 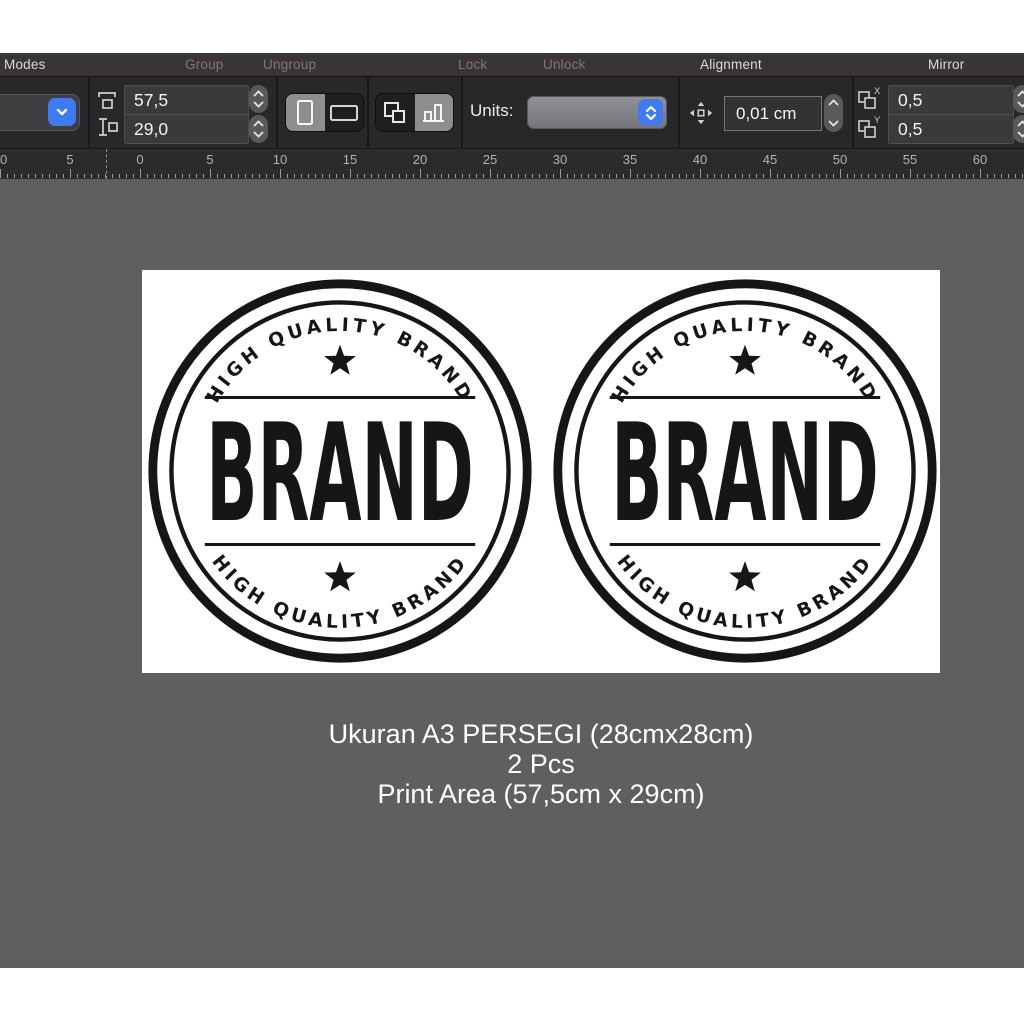 I want to click on landscape-toggle, so click(x=343, y=112).